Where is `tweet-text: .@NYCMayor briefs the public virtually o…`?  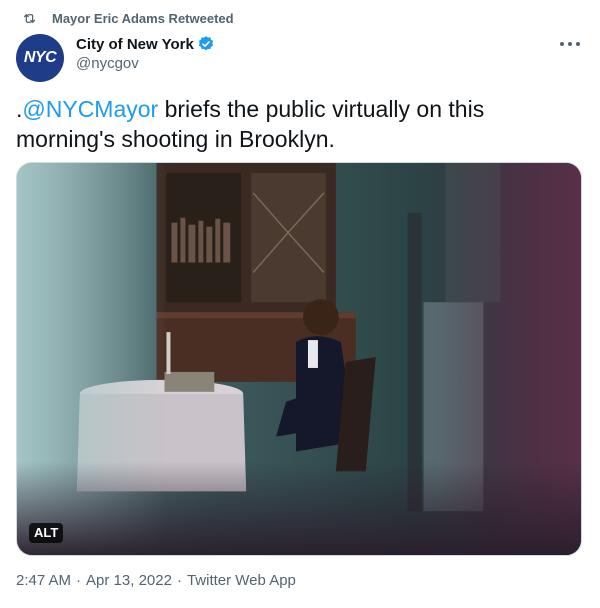 tweet-text: .@NYCMayor briefs the public virtually o… is located at coordinates (296, 124).